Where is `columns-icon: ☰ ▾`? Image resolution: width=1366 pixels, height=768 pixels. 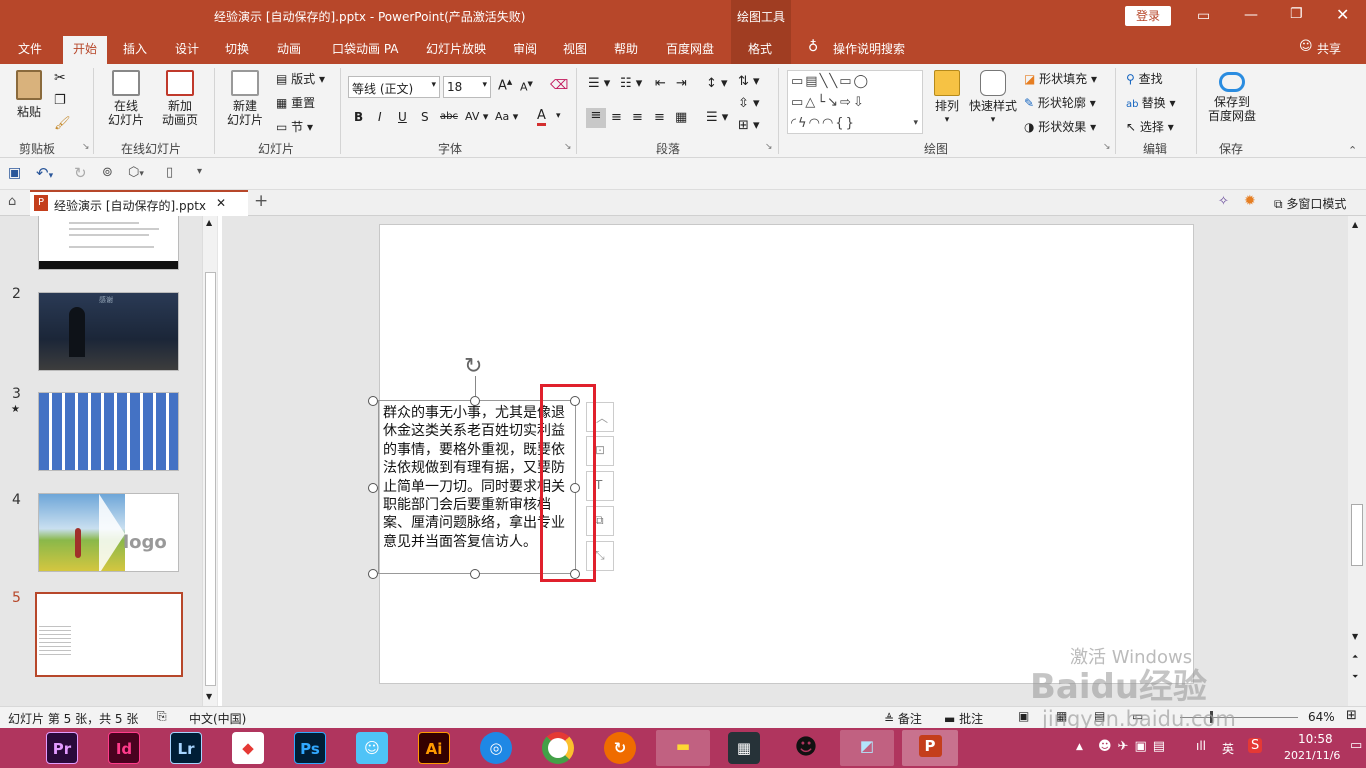
columns-icon: ☰ ▾ is located at coordinates (717, 117).